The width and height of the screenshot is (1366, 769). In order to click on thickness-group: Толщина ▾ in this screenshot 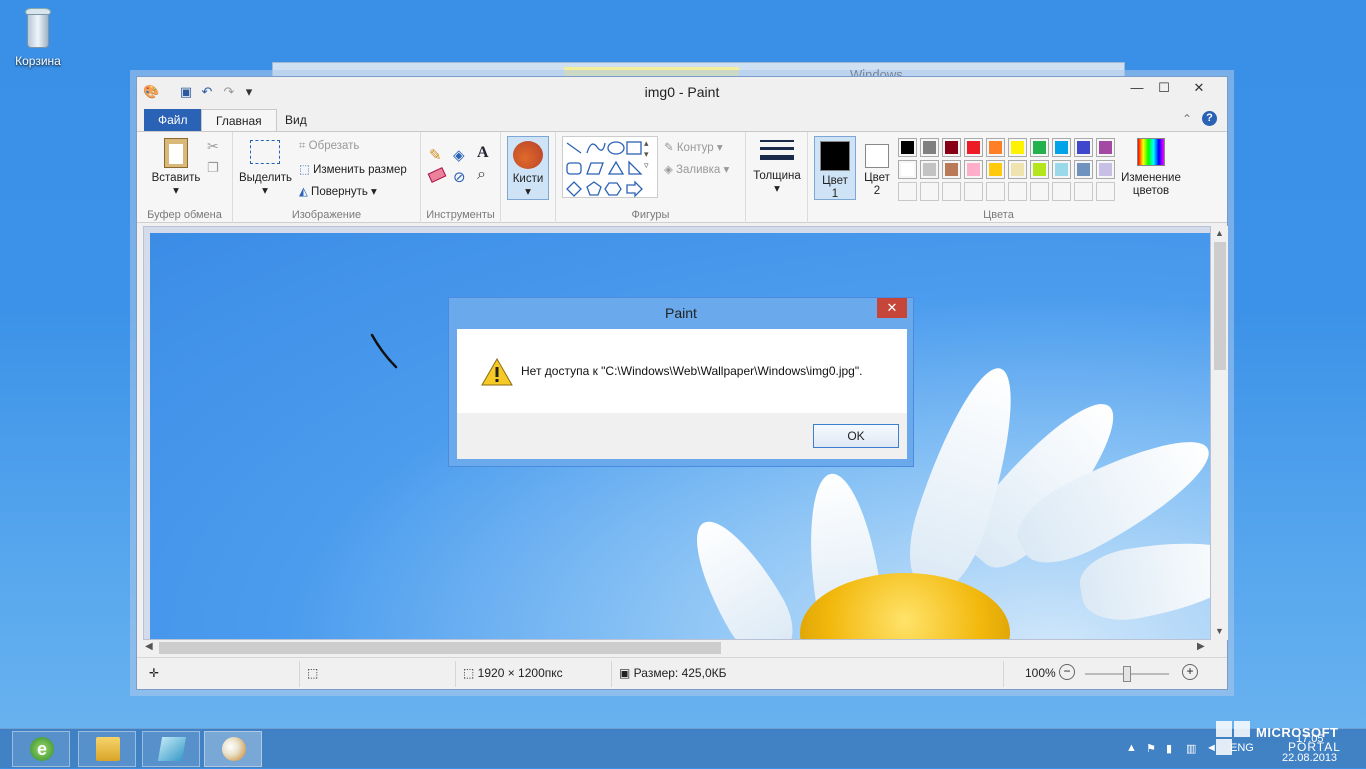, I will do `click(777, 177)`.